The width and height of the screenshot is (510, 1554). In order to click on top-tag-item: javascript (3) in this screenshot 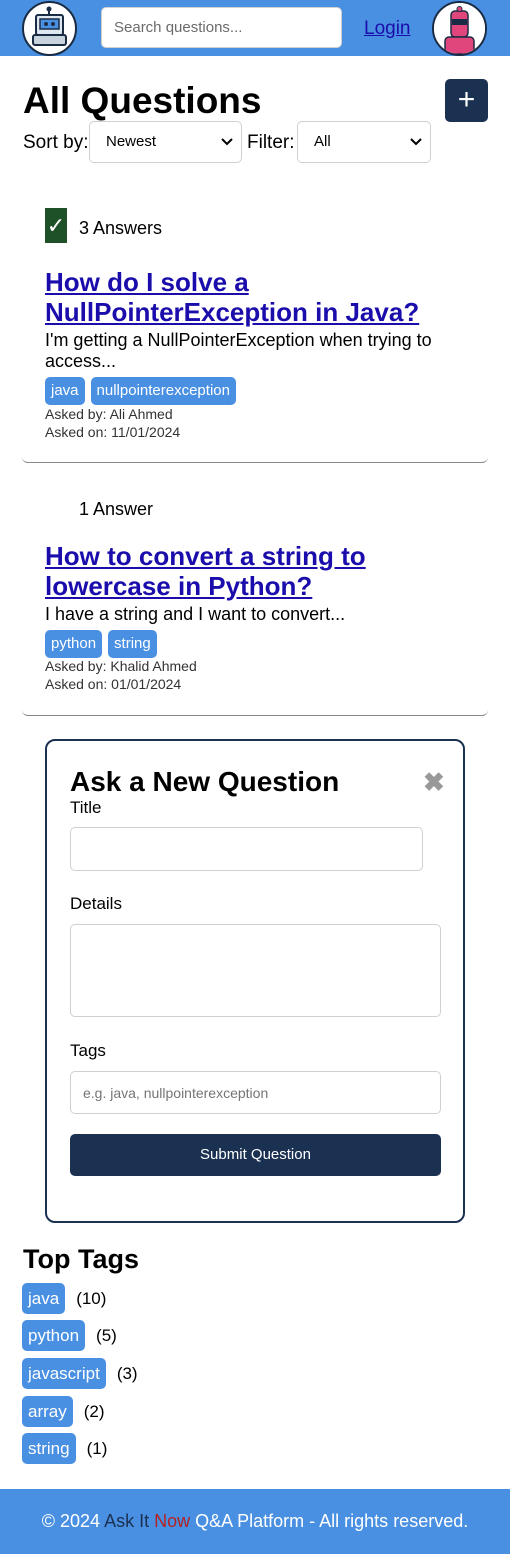, I will do `click(80, 1373)`.